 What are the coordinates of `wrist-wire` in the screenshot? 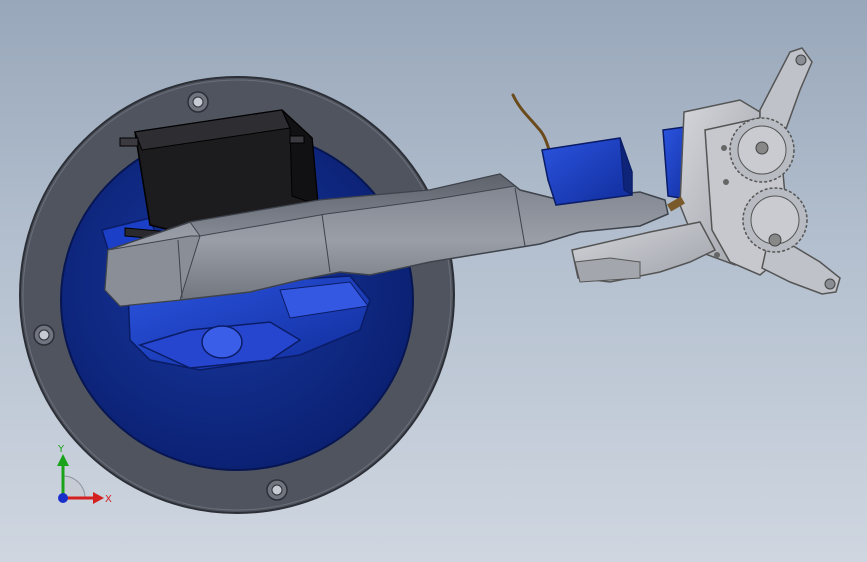 It's located at (532, 126).